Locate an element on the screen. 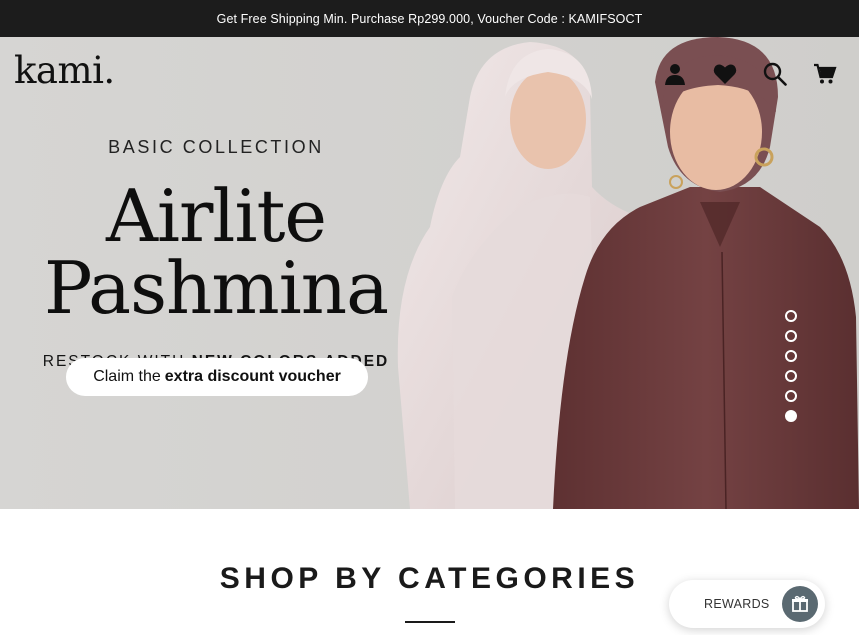 The width and height of the screenshot is (859, 635). section-divider is located at coordinates (430, 622).